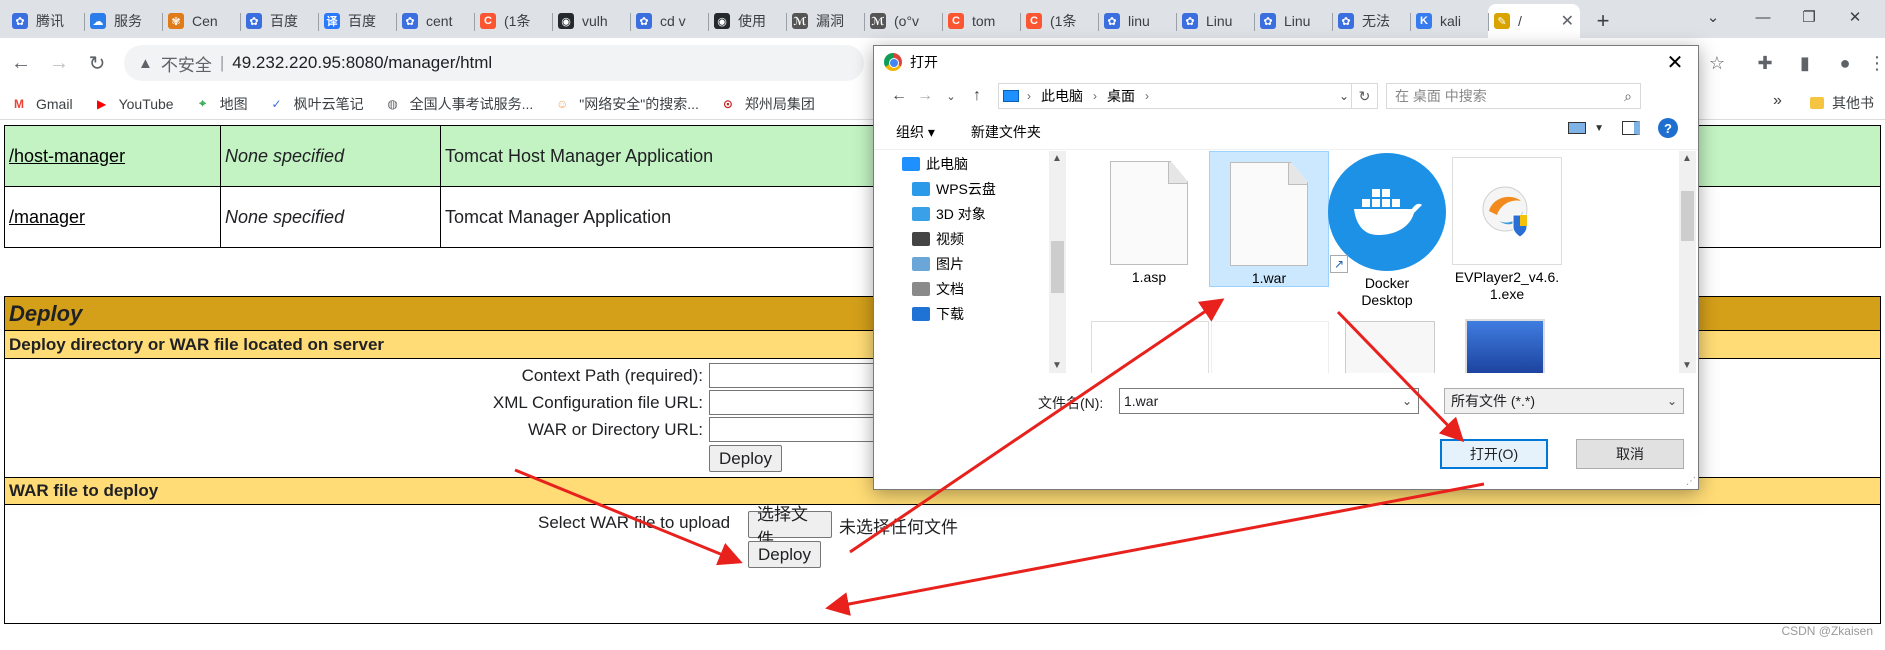 Image resolution: width=1885 pixels, height=650 pixels. What do you see at coordinates (1371, 21) in the screenshot?
I see `browser-tab: ✿ 无法` at bounding box center [1371, 21].